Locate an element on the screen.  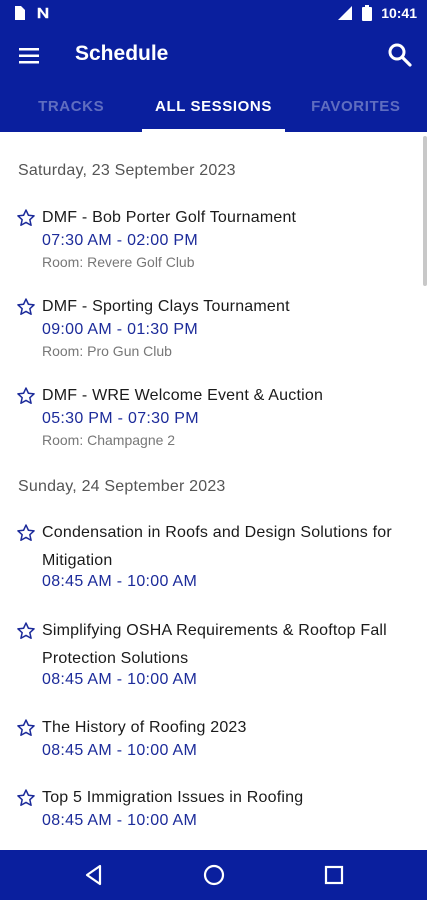
page-title: Schedule is located at coordinates (122, 53).